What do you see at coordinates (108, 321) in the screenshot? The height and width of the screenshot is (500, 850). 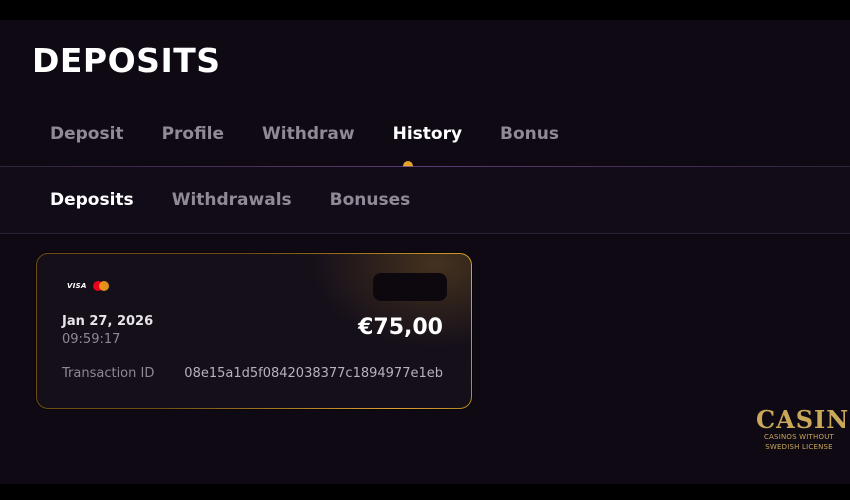 I see `transaction-date: Jan 27, 2026` at bounding box center [108, 321].